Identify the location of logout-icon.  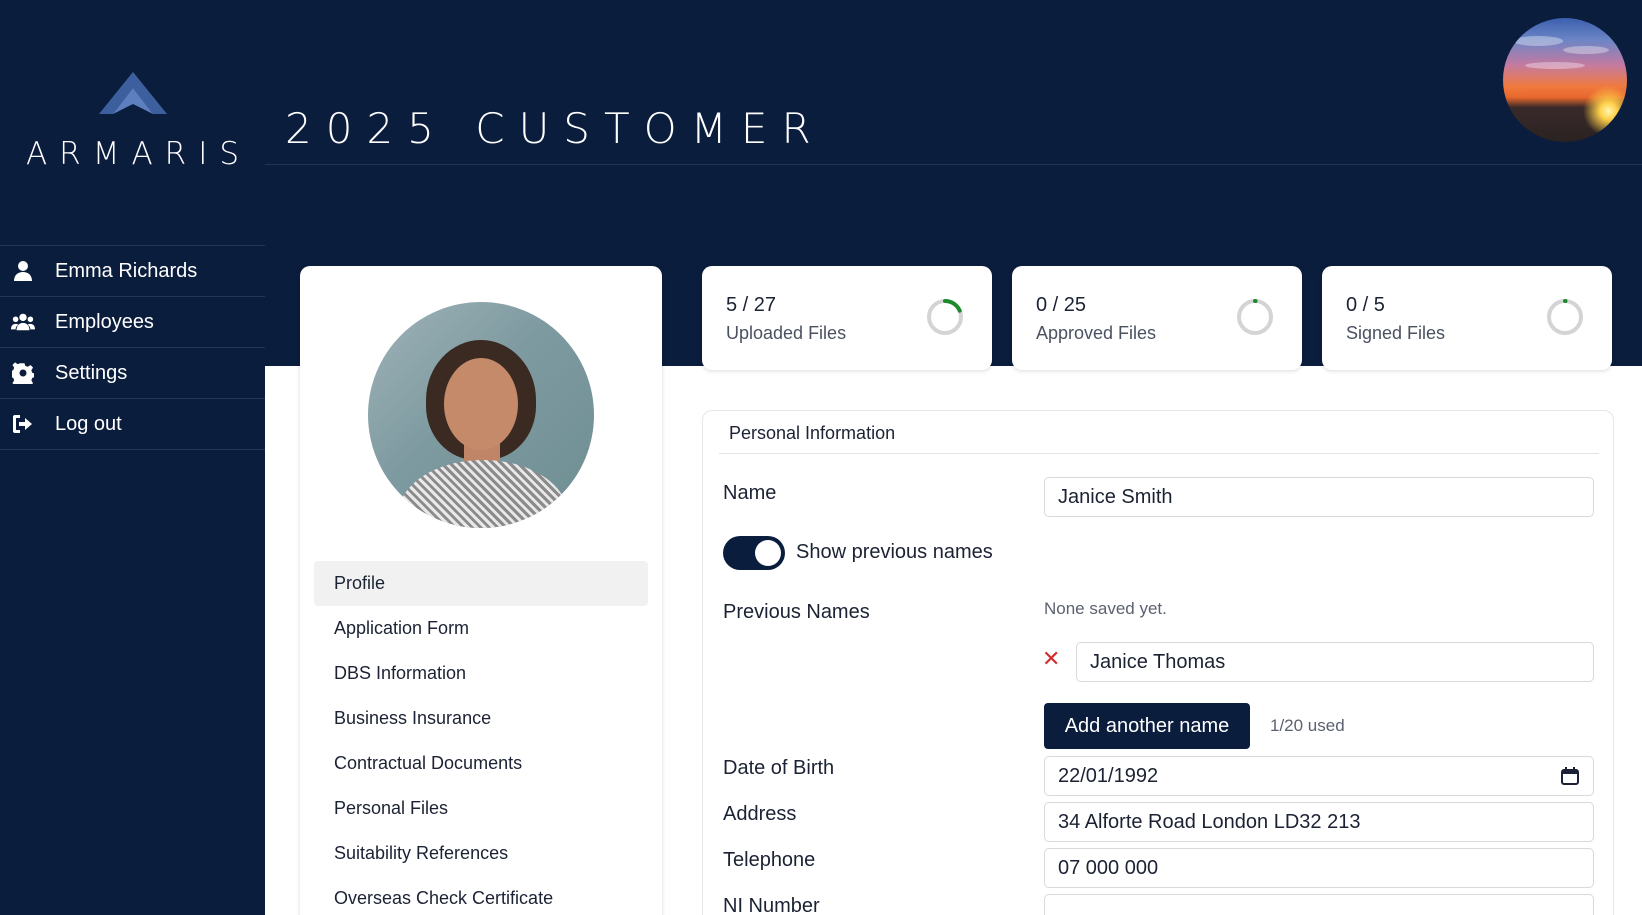
(23, 424).